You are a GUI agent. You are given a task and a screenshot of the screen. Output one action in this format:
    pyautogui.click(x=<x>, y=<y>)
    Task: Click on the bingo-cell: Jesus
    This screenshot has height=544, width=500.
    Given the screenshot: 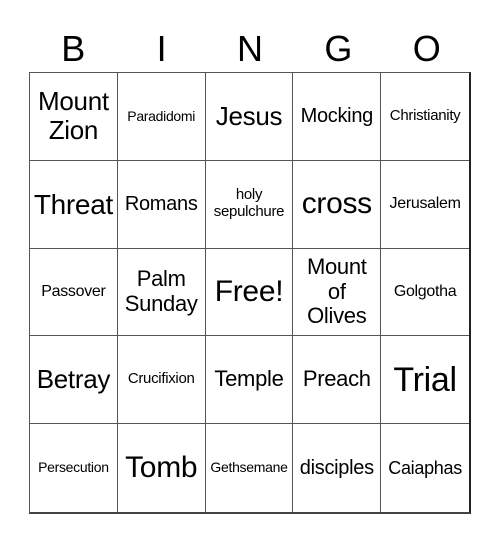 What is the action you would take?
    pyautogui.click(x=249, y=117)
    